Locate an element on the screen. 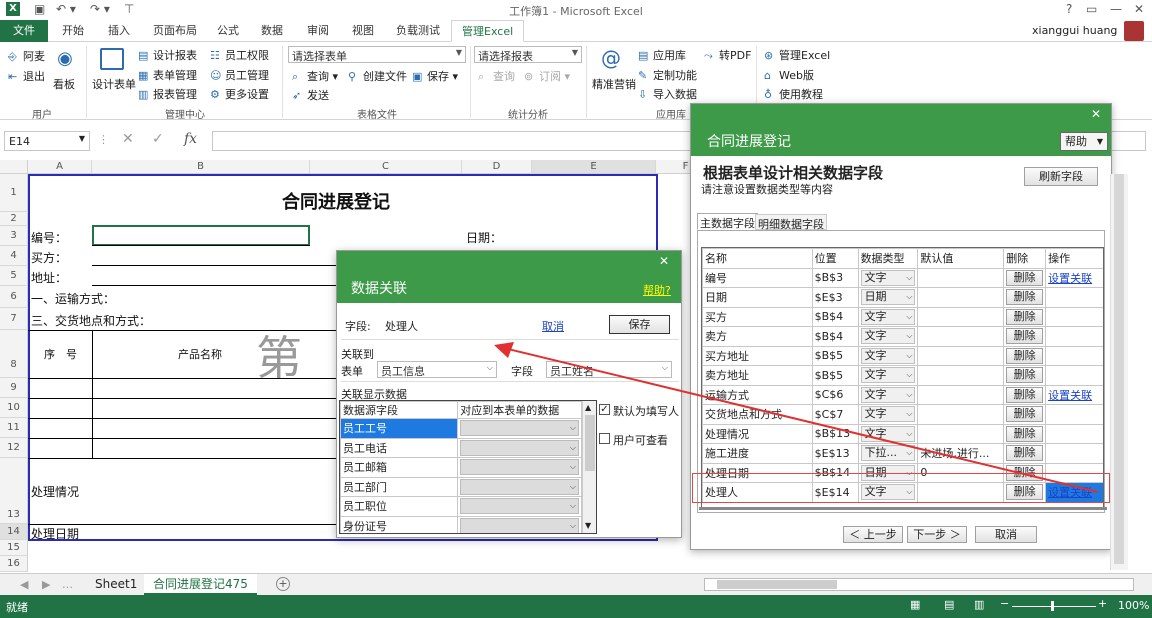 This screenshot has width=1152, height=618. zoom-level: 100% is located at coordinates (1133, 605).